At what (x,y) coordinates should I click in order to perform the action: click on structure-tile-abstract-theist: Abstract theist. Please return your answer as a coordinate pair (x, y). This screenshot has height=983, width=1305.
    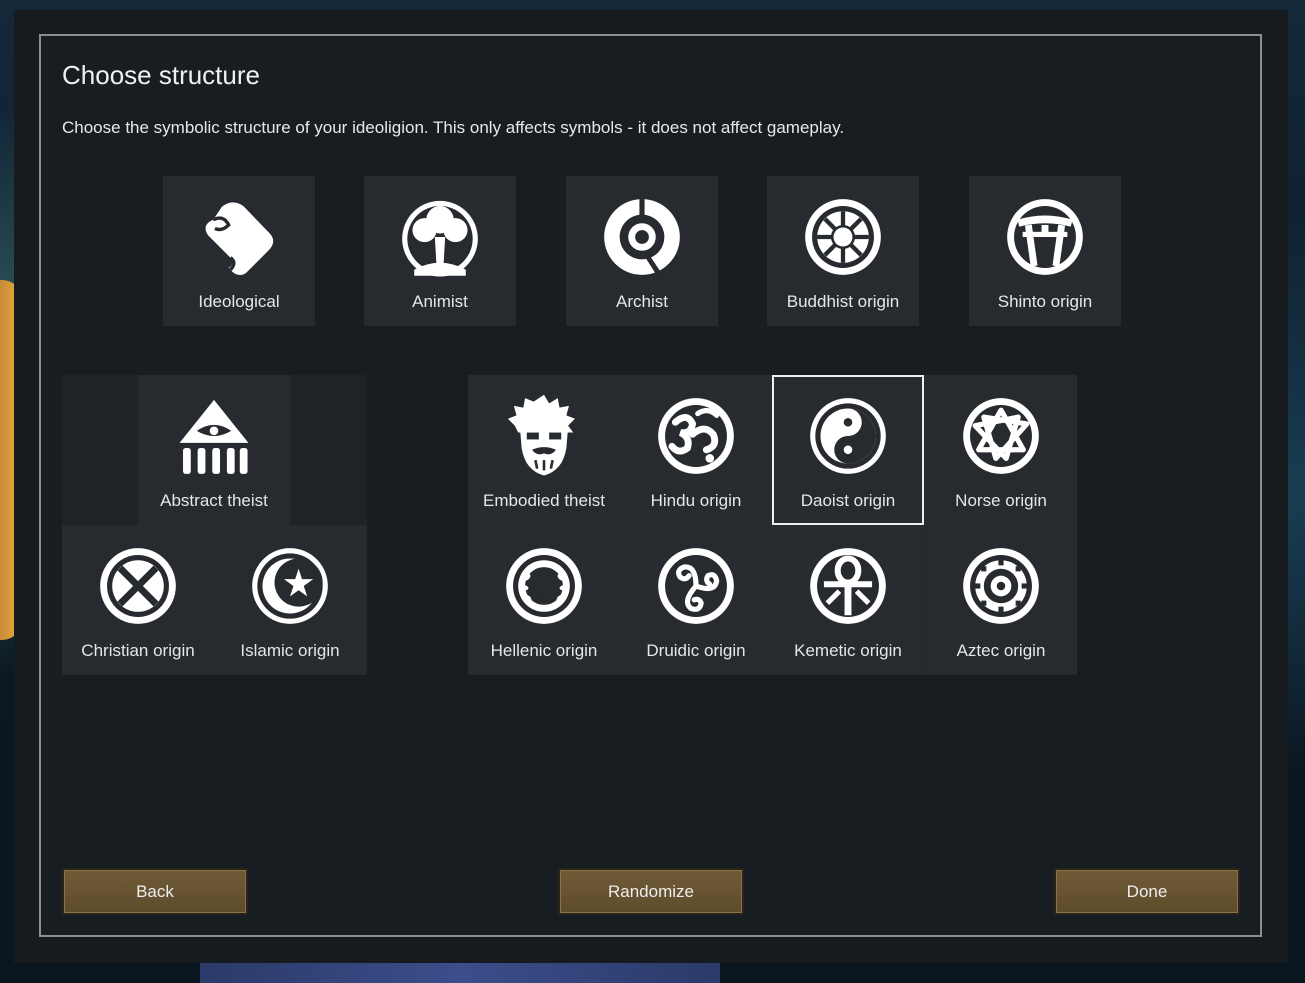
    Looking at the image, I should click on (214, 450).